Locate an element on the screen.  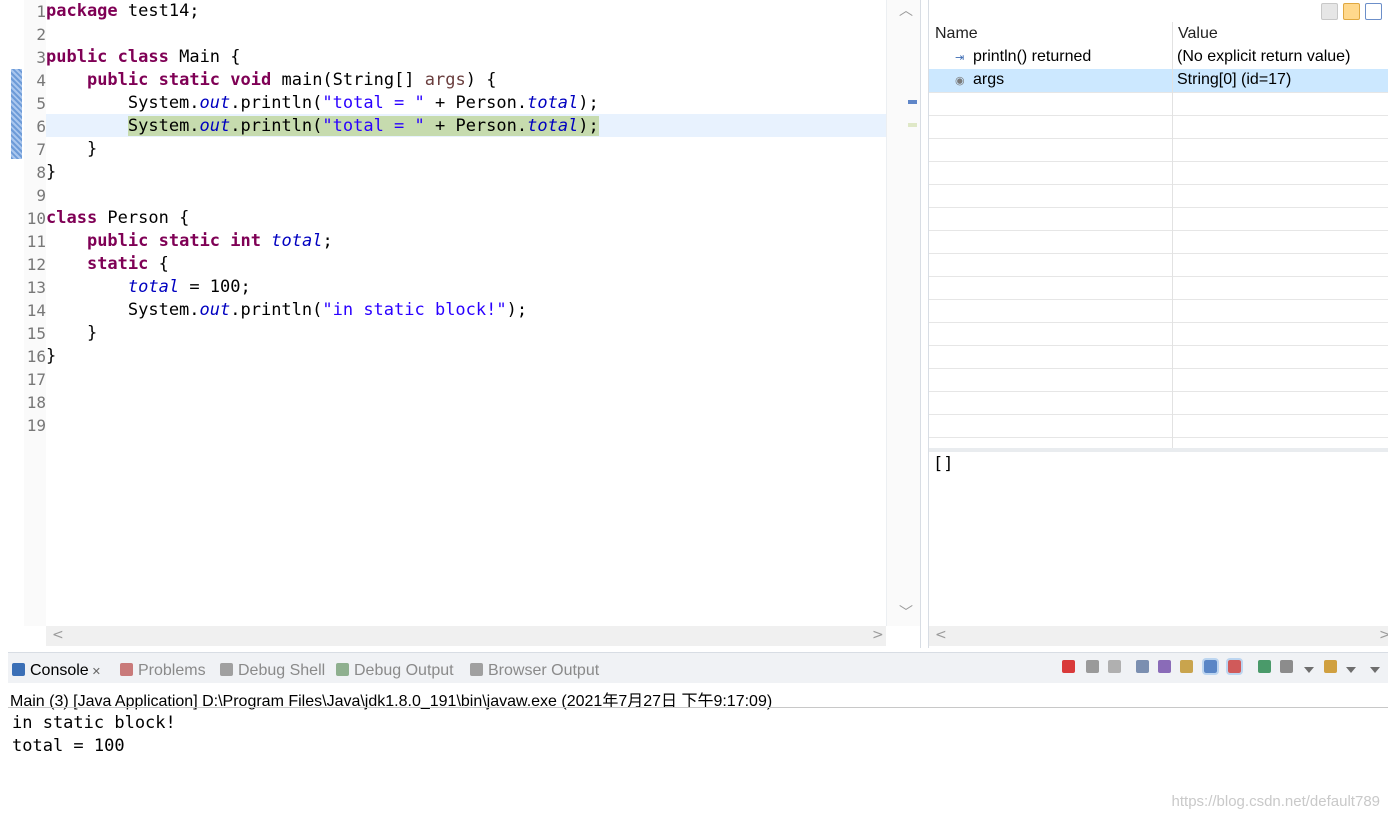
editor-vertical-scrollbar: ︿ ﹀ is located at coordinates (903, 313).